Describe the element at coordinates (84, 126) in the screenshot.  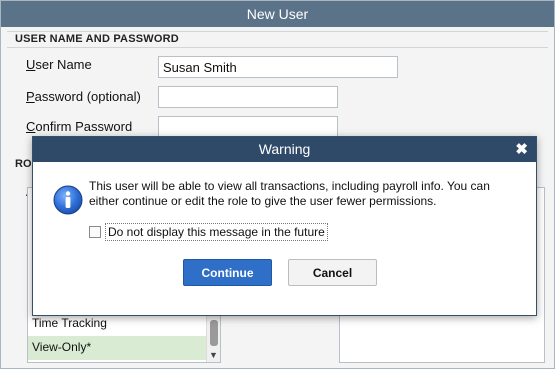
I see `confirm-password-label-text: onfirm Password` at that location.